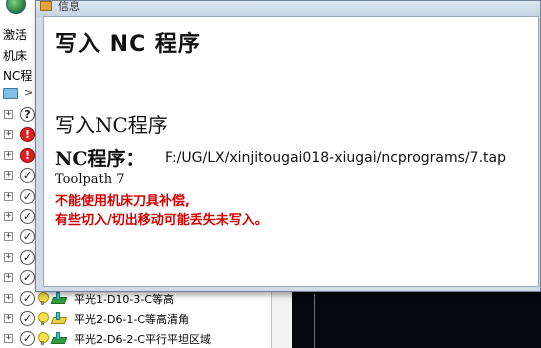 The width and height of the screenshot is (541, 348). What do you see at coordinates (46, 6) in the screenshot?
I see `info-window-icon` at bounding box center [46, 6].